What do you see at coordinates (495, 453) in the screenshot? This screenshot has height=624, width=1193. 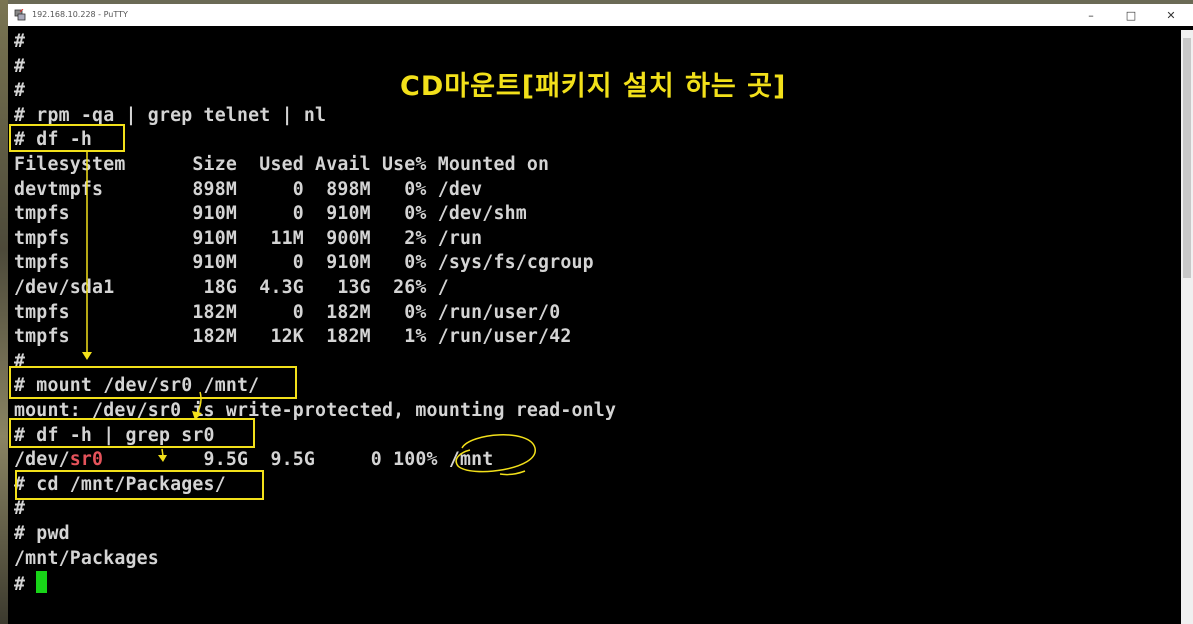 I see `circle-mnt-annotation` at bounding box center [495, 453].